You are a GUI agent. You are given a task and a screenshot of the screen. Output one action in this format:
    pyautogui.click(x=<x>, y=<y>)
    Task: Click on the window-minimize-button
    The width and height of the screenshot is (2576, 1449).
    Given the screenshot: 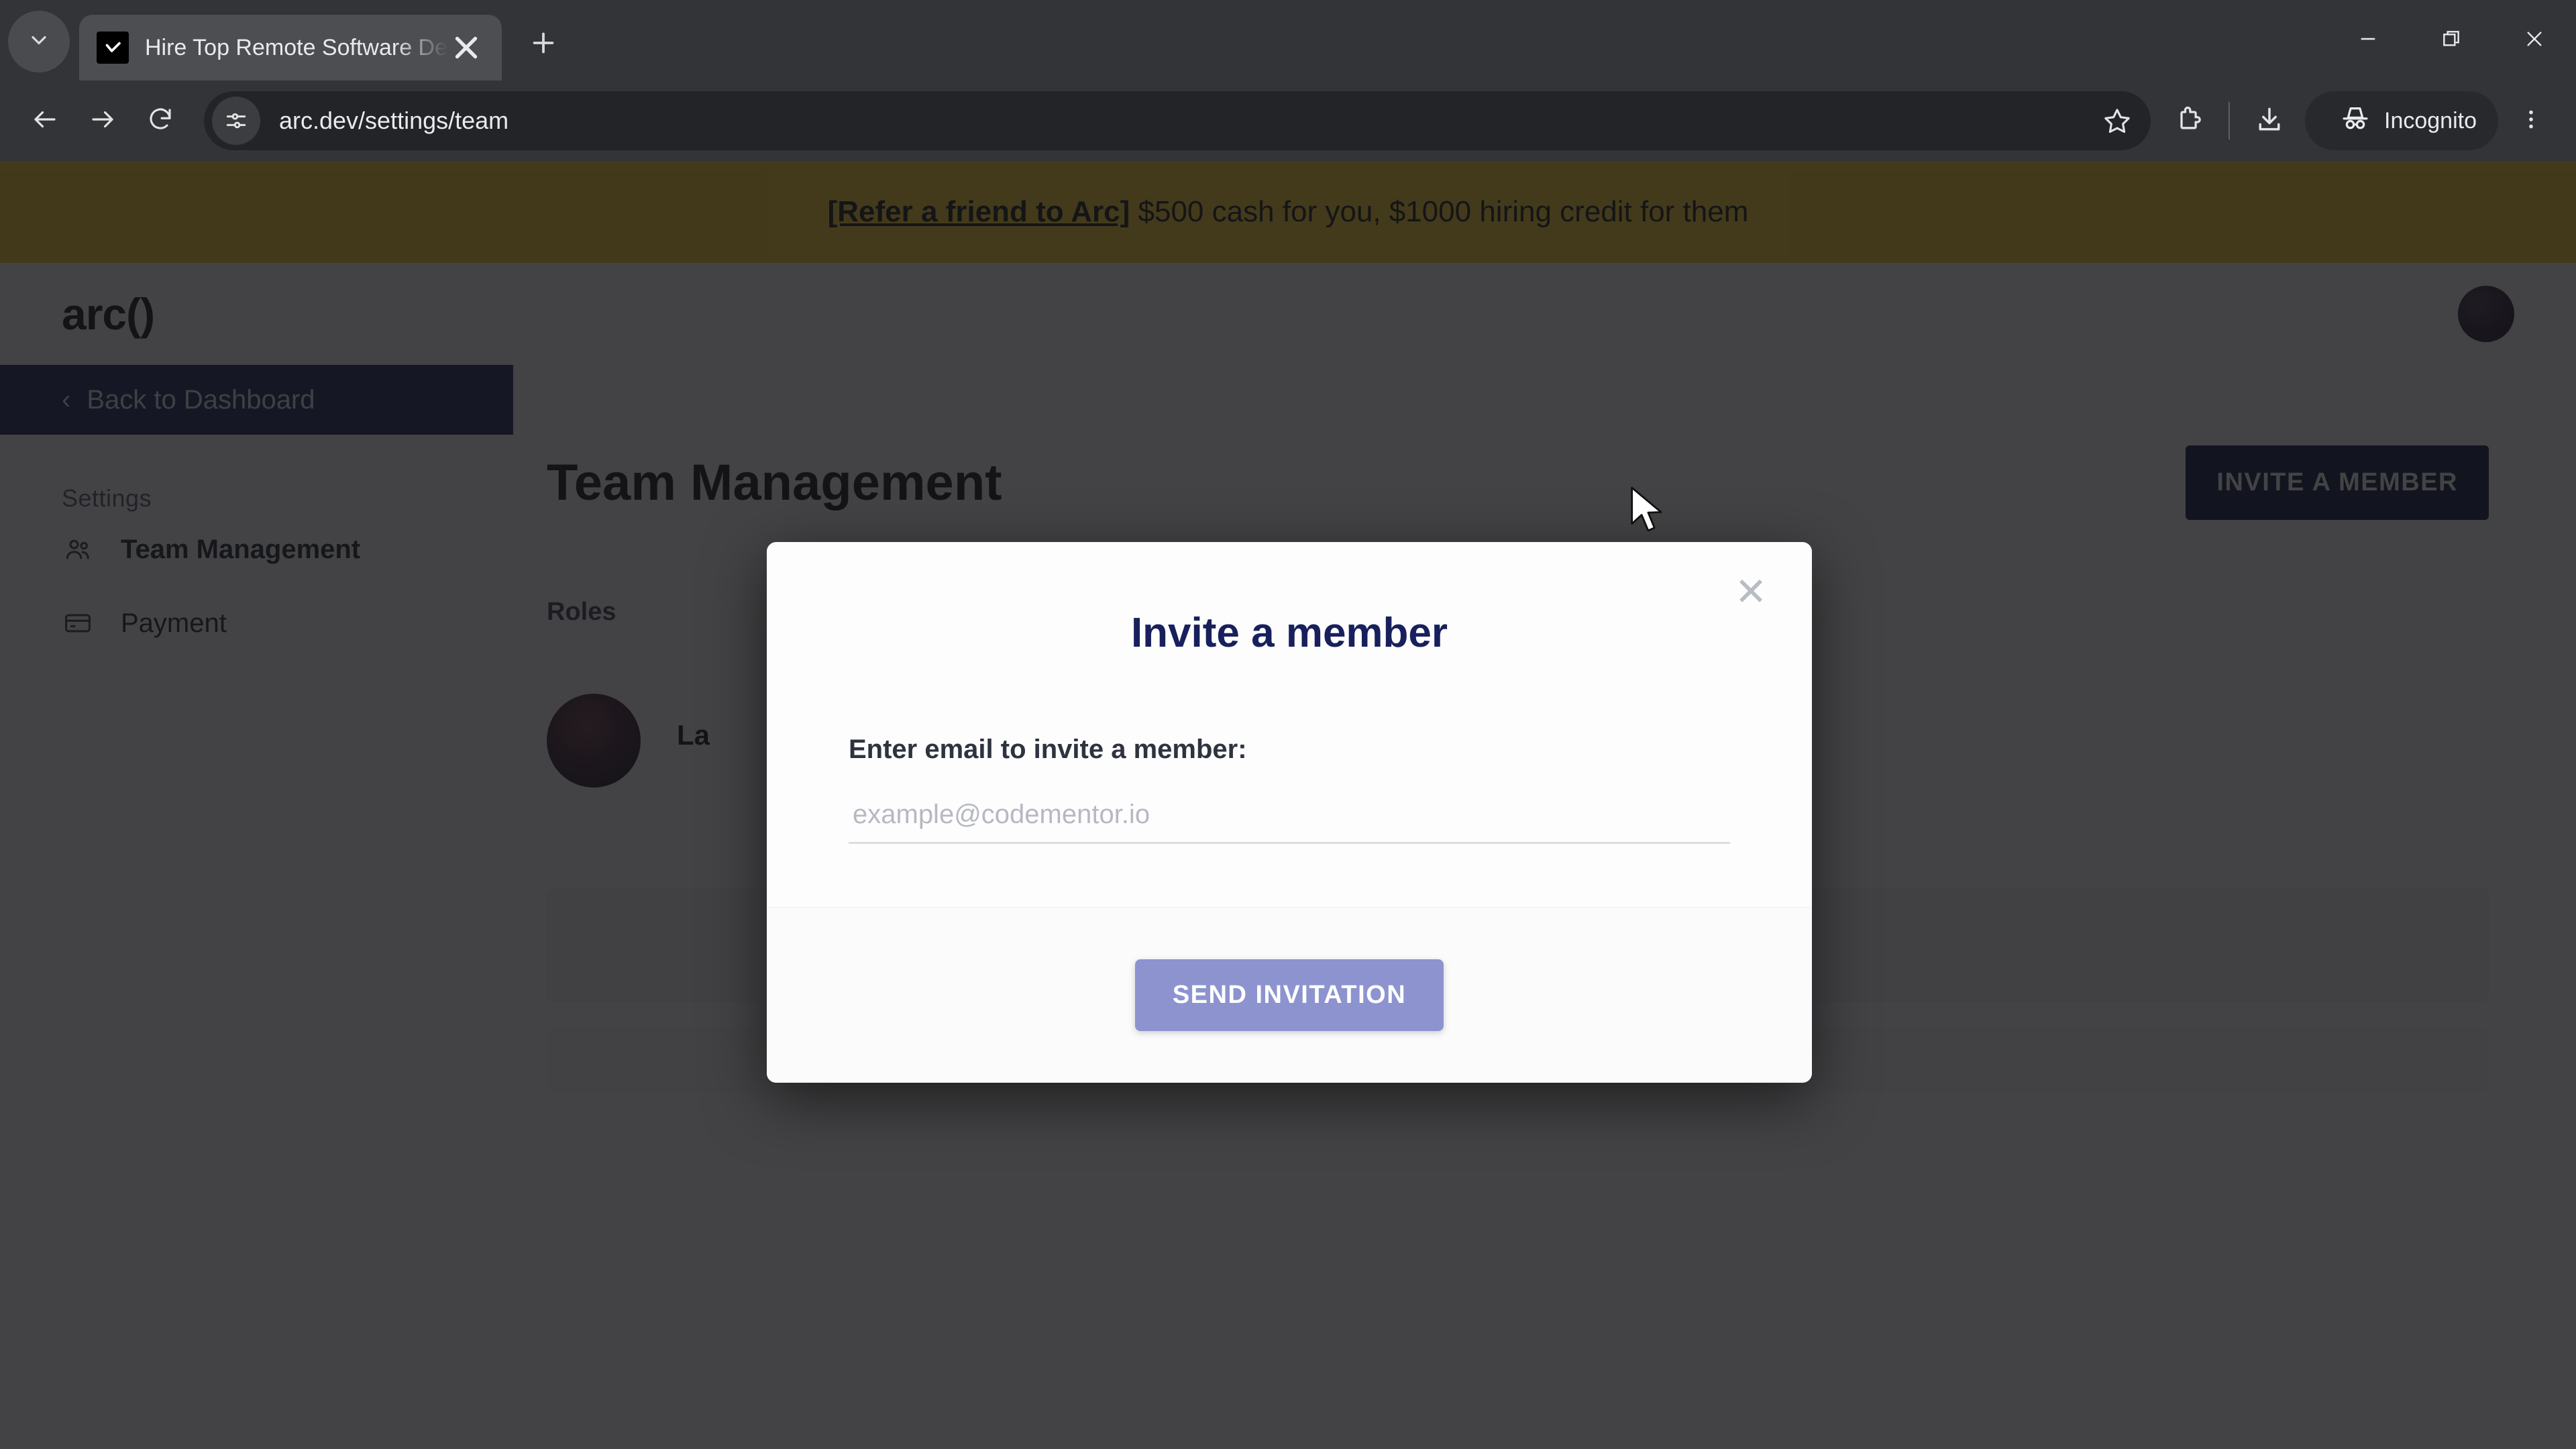 What is the action you would take?
    pyautogui.click(x=2368, y=40)
    